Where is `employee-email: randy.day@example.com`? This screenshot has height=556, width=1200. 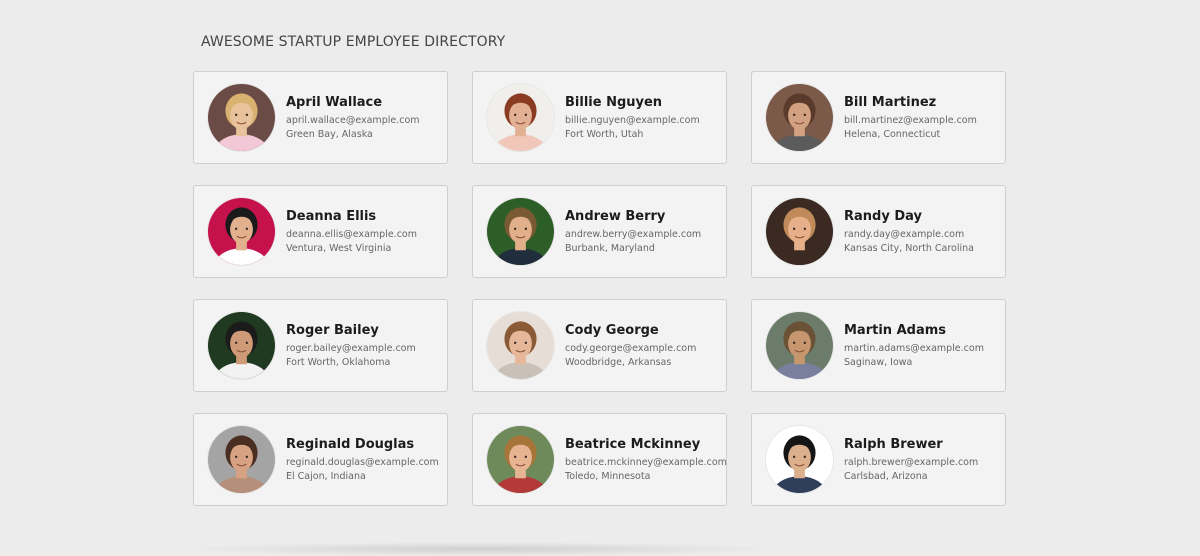
employee-email: randy.day@example.com is located at coordinates (904, 234).